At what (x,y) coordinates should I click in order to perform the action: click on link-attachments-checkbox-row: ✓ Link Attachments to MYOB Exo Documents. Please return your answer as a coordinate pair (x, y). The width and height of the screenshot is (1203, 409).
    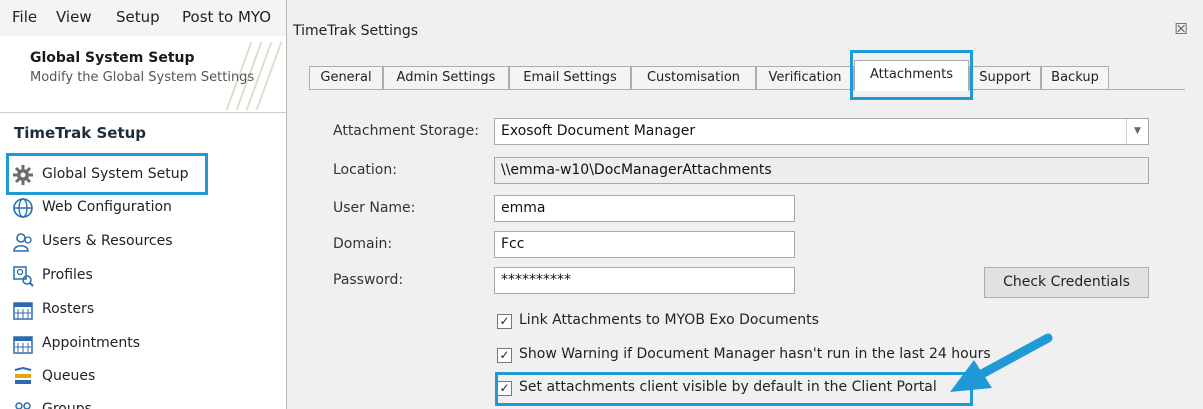
    Looking at the image, I should click on (777, 323).